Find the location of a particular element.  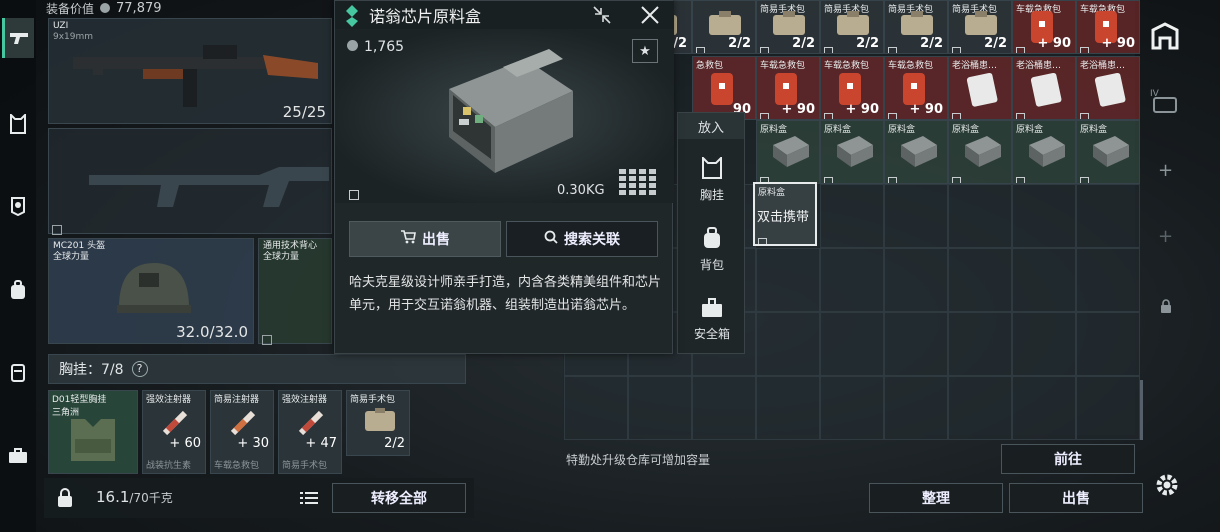

goto-button: 前往 is located at coordinates (1068, 459).